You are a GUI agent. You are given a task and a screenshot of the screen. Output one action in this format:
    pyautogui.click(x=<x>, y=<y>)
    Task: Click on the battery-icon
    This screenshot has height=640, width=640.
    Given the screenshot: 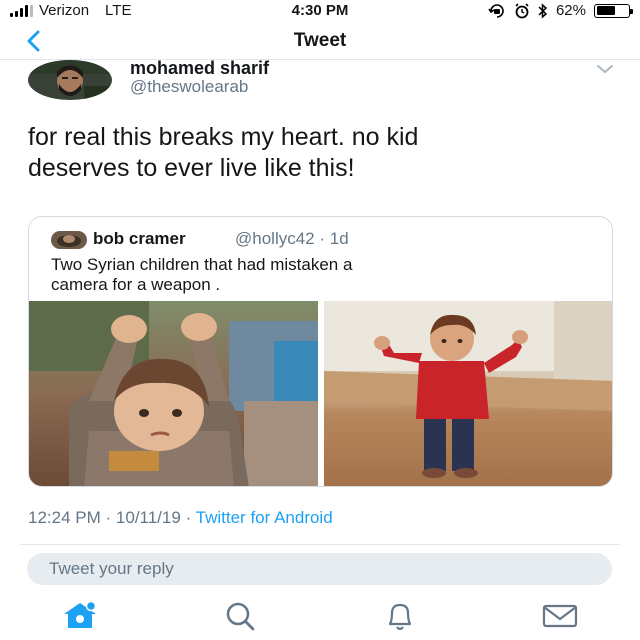 What is the action you would take?
    pyautogui.click(x=613, y=10)
    